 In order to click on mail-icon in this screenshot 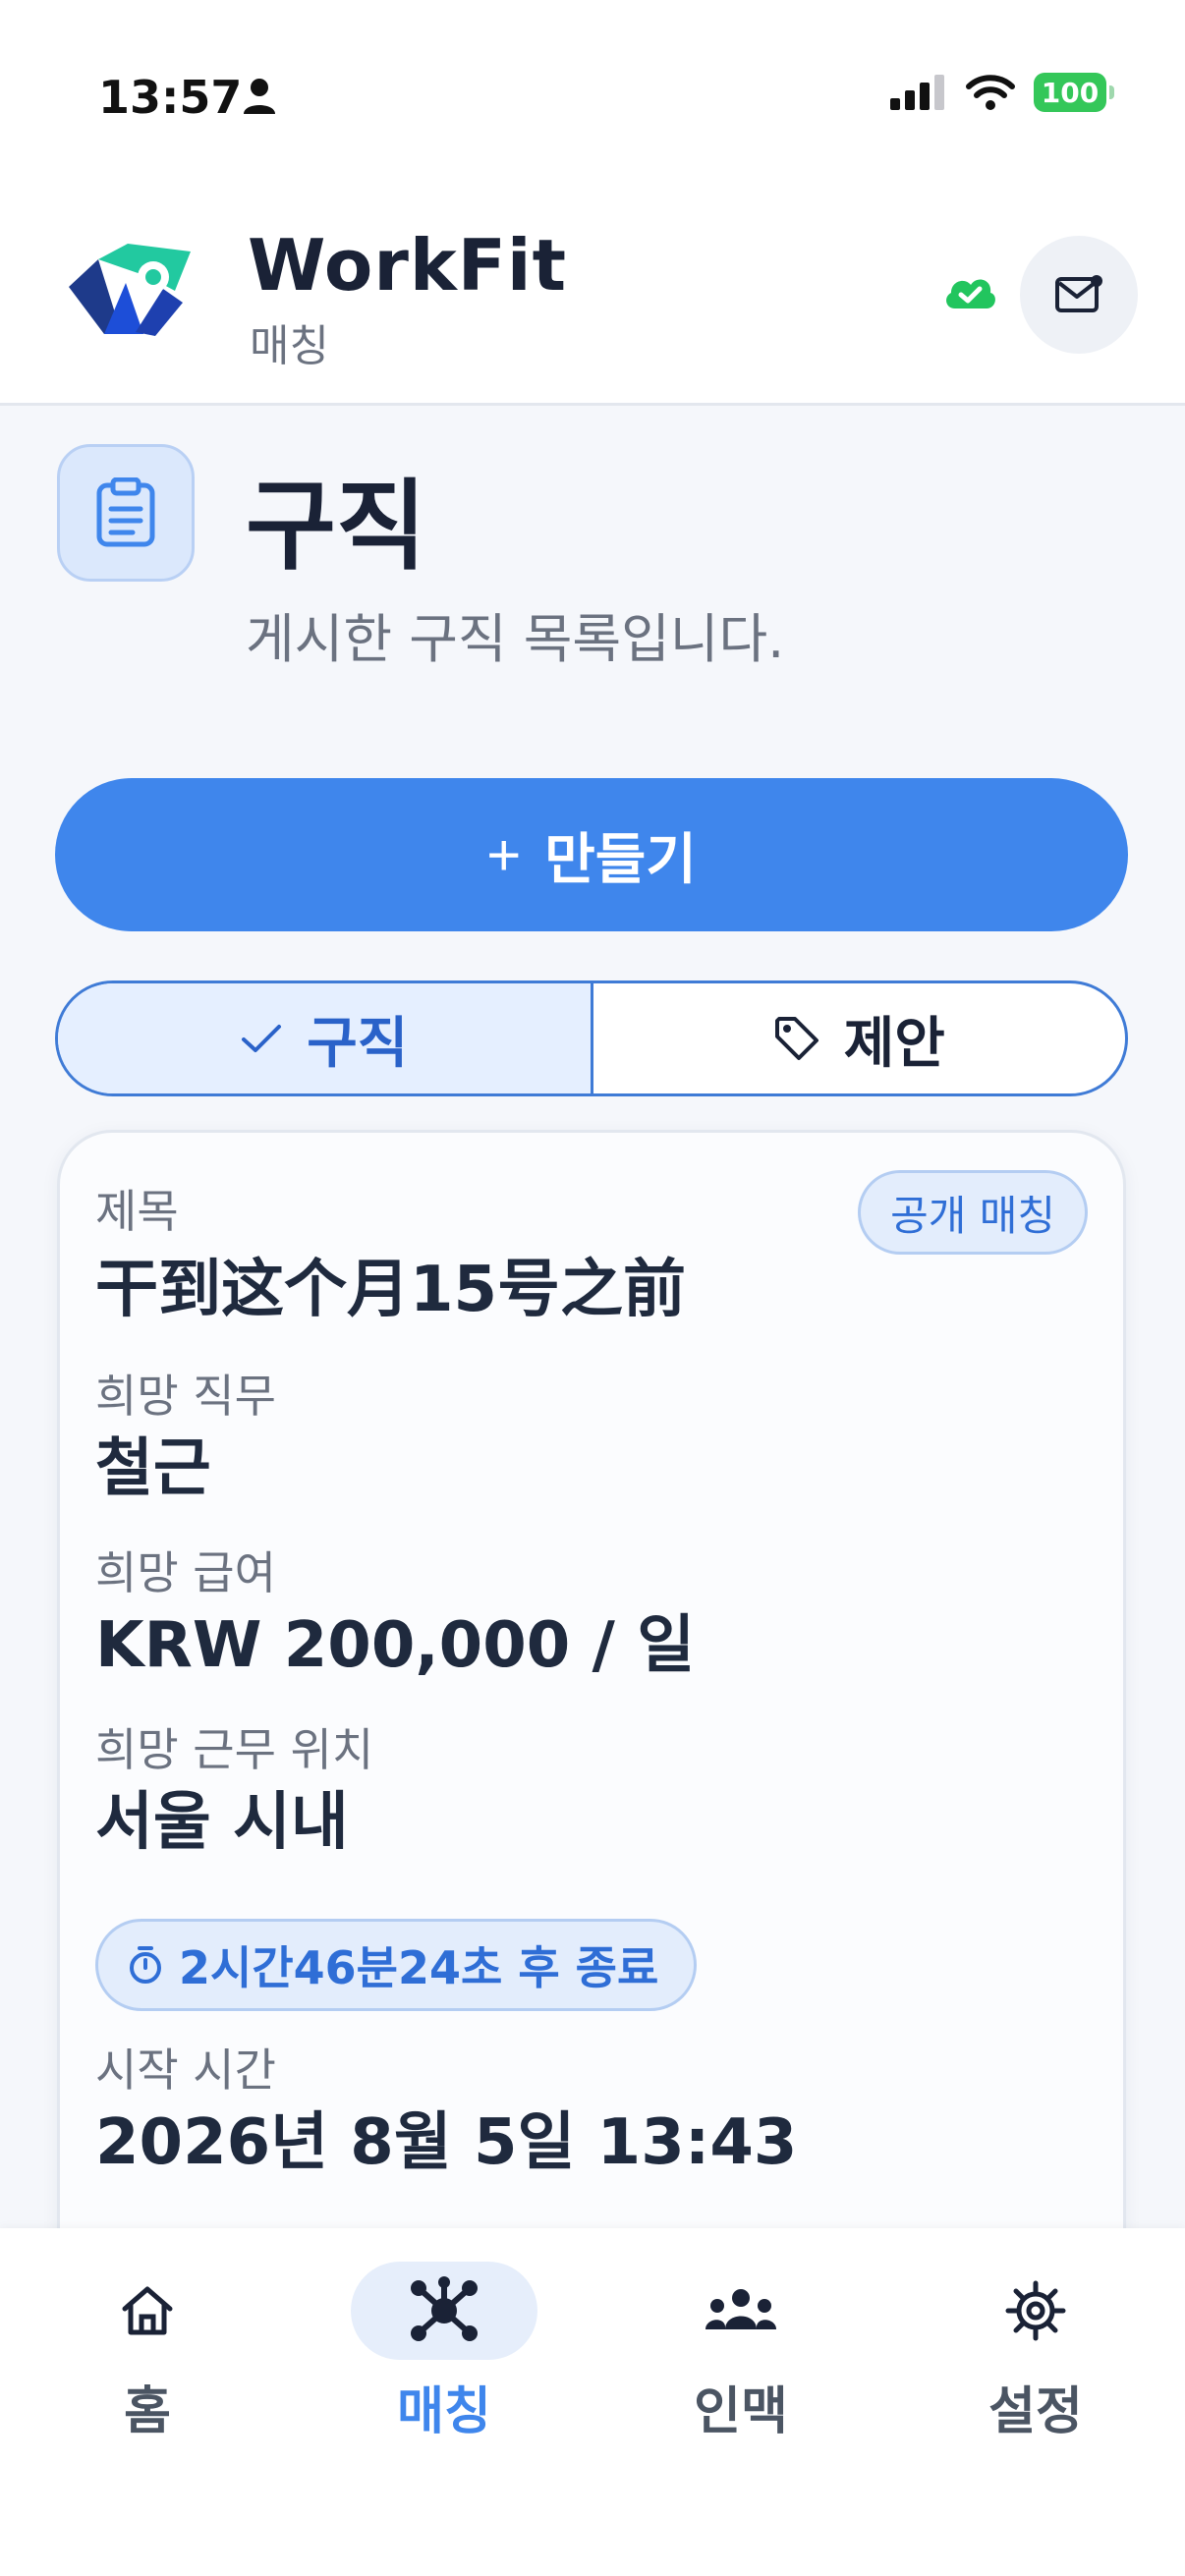, I will do `click(1079, 293)`.